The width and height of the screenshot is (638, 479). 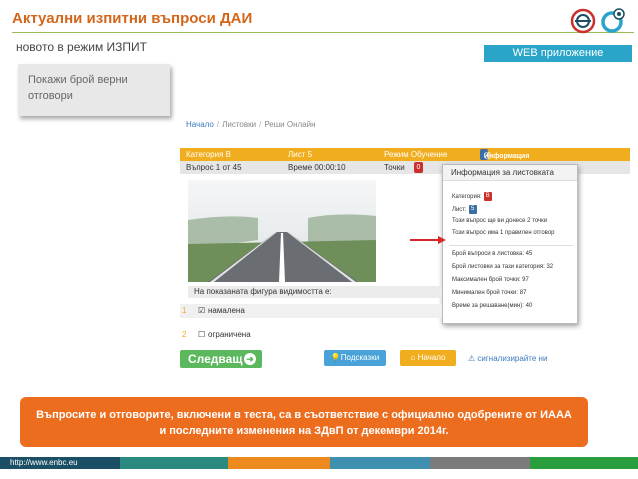 What do you see at coordinates (201, 311) in the screenshot?
I see `checkbox-checked-icon: ☑` at bounding box center [201, 311].